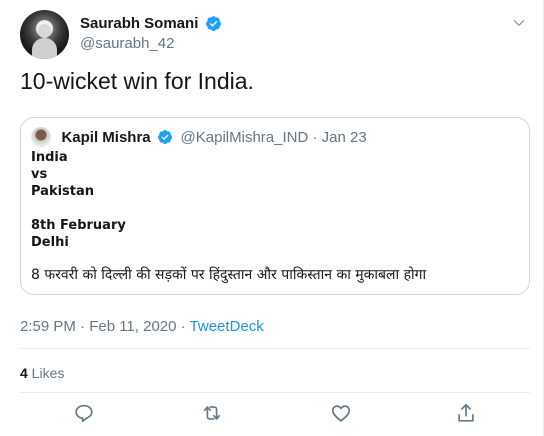 The height and width of the screenshot is (436, 544). Describe the element at coordinates (106, 137) in the screenshot. I see `quoted-author-name: Kapil Mishra` at that location.